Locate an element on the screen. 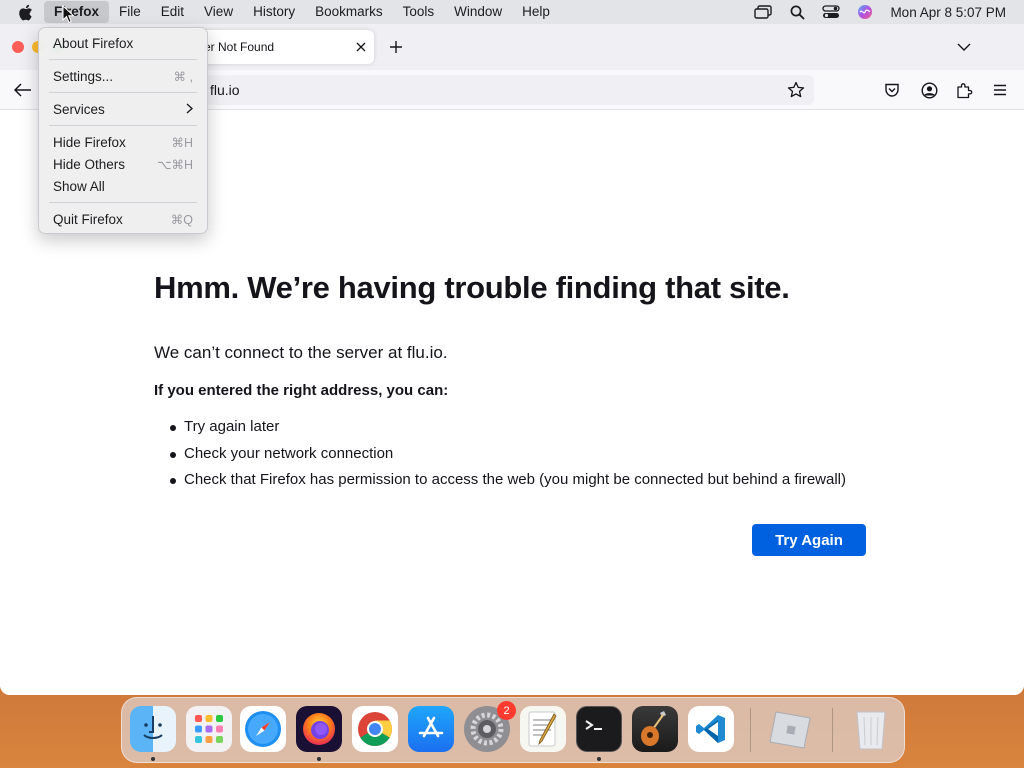 This screenshot has width=1024, height=768. menu-item-label: Hide Firefox is located at coordinates (89, 142).